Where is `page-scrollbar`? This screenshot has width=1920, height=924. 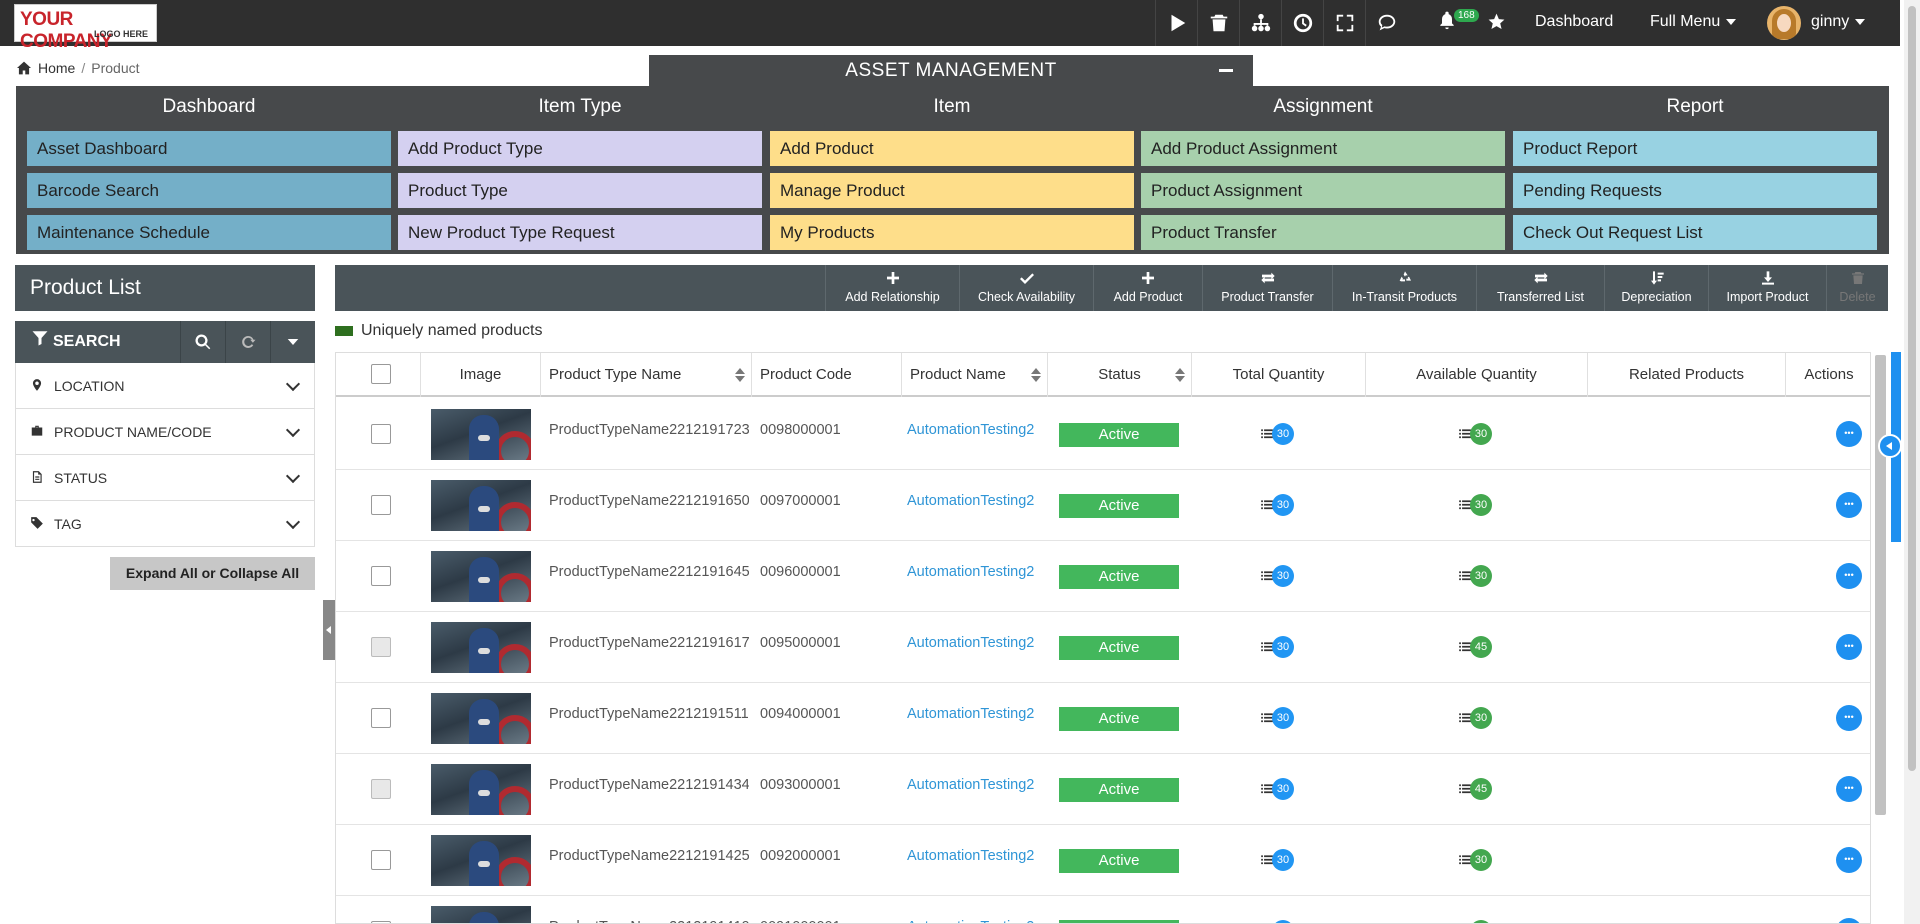
page-scrollbar is located at coordinates (1912, 462).